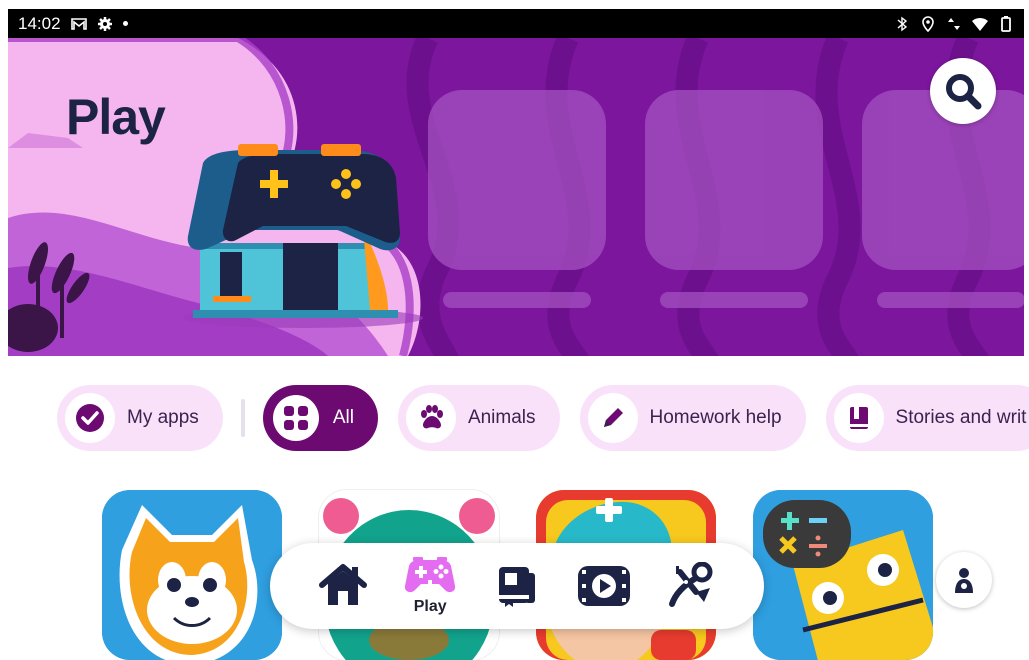 Image resolution: width=1029 pixels, height=660 pixels. I want to click on parent-profile-button, so click(964, 580).